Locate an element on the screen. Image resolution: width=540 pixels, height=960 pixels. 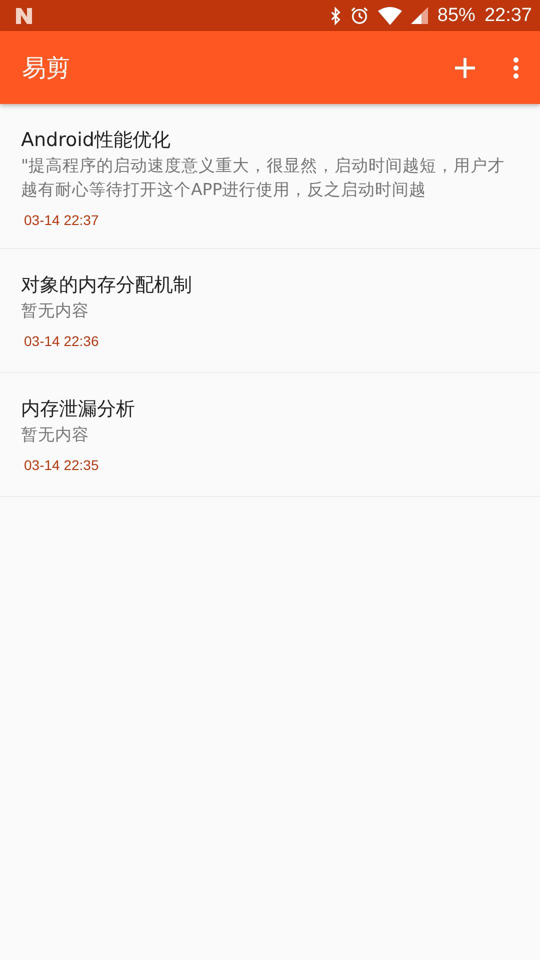
more-menu-icon is located at coordinates (516, 67).